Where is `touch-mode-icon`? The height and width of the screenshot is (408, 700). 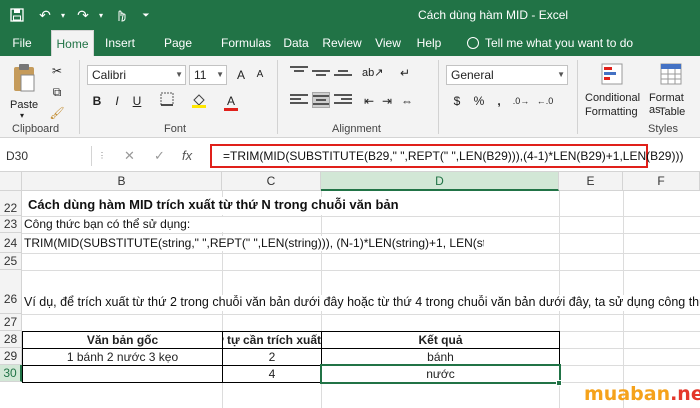 touch-mode-icon is located at coordinates (121, 15).